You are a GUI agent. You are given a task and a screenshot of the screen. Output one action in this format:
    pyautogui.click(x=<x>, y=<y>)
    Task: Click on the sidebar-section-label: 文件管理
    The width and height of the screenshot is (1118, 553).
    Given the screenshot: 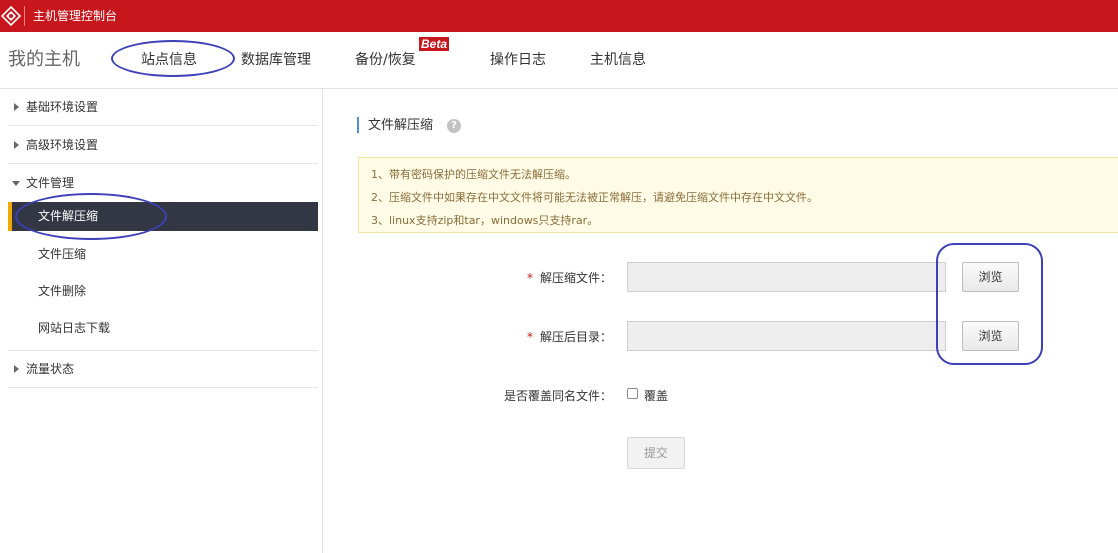 What is the action you would take?
    pyautogui.click(x=50, y=183)
    